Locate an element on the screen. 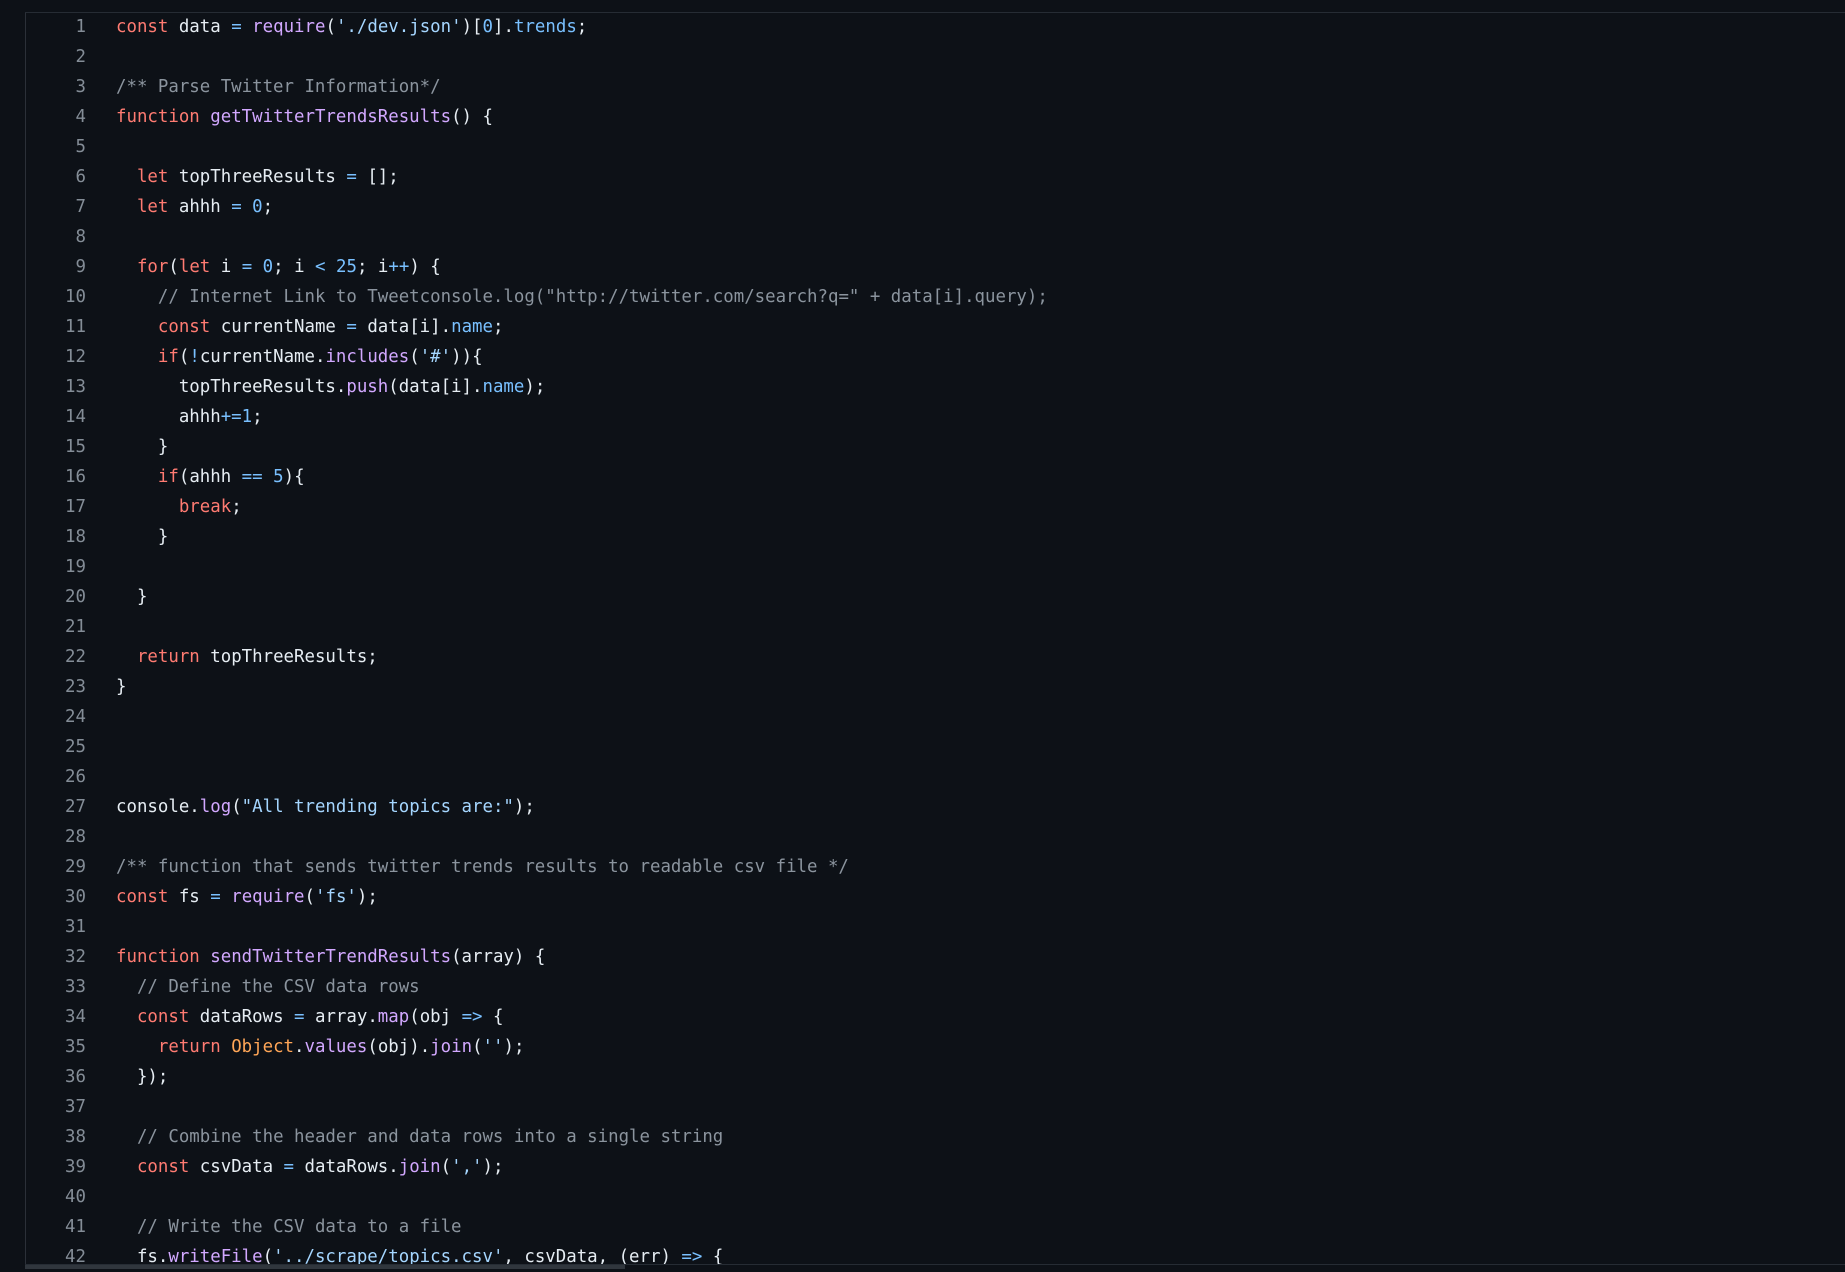 The height and width of the screenshot is (1272, 1845). code-line: 22 return topThreeResults; is located at coordinates (935, 657).